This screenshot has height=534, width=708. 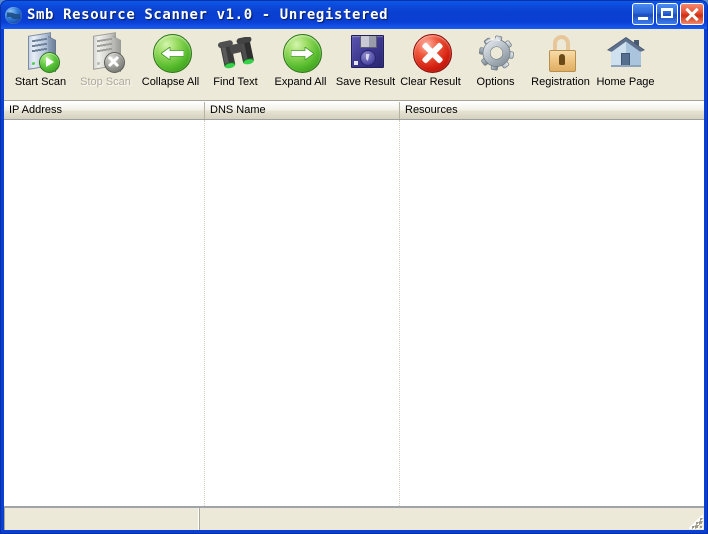 I want to click on resize-grip-icon, so click(x=696, y=522).